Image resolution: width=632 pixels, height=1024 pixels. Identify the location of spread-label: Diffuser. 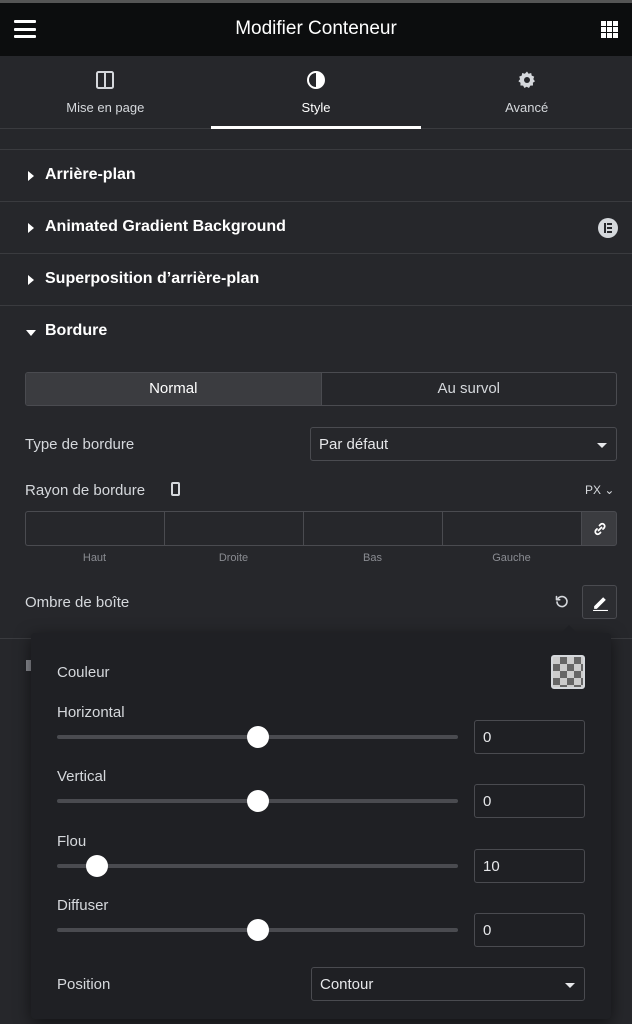
(83, 905).